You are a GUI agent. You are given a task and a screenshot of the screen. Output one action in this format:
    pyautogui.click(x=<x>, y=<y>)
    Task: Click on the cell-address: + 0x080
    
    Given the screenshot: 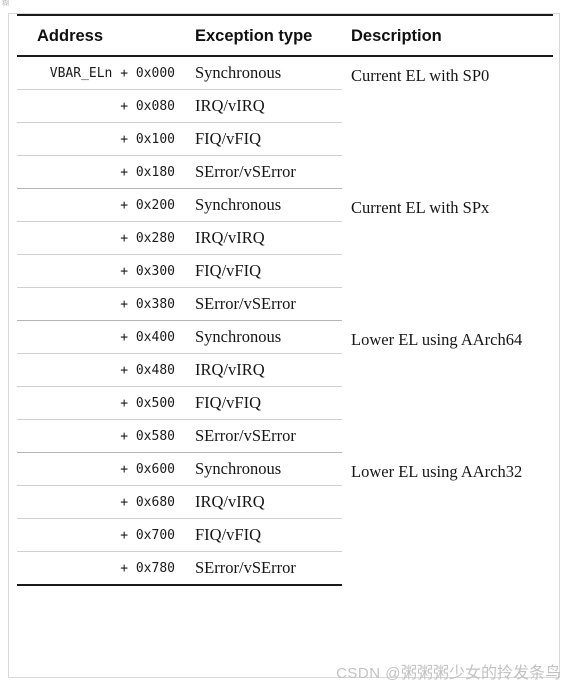 What is the action you would take?
    pyautogui.click(x=102, y=106)
    